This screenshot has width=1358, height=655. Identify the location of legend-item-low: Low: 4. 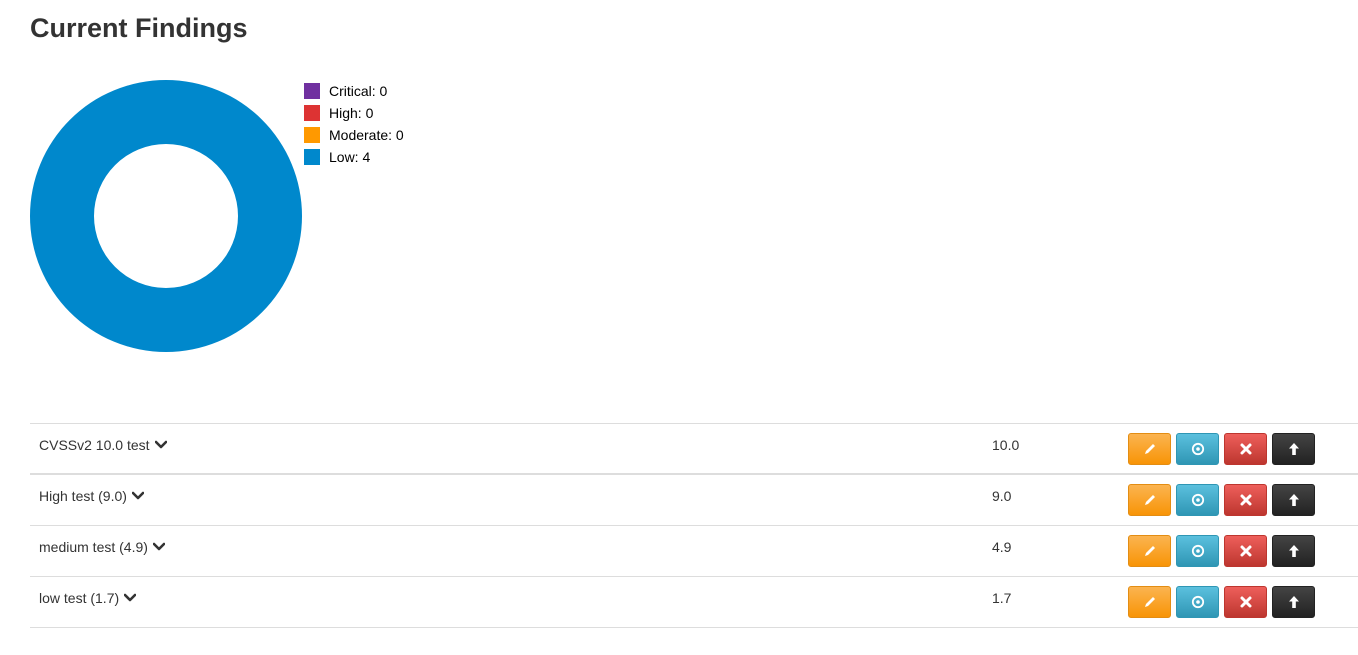
(353, 157).